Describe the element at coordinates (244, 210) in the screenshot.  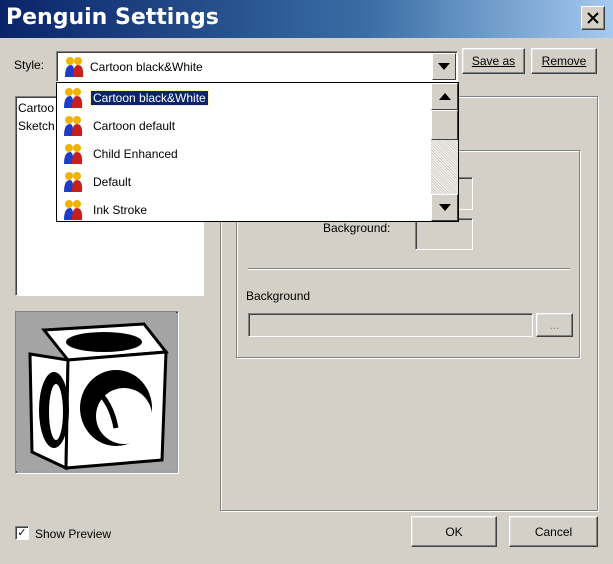
I see `dropdown-option: Ink Stroke` at that location.